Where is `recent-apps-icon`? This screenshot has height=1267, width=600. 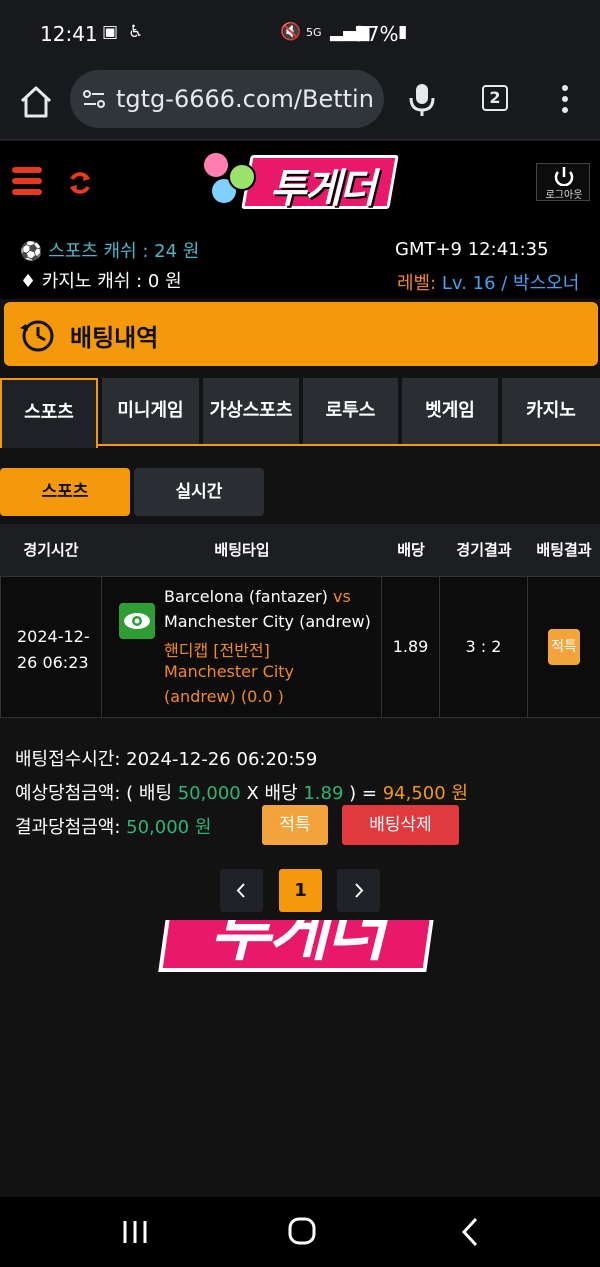
recent-apps-icon is located at coordinates (135, 1232).